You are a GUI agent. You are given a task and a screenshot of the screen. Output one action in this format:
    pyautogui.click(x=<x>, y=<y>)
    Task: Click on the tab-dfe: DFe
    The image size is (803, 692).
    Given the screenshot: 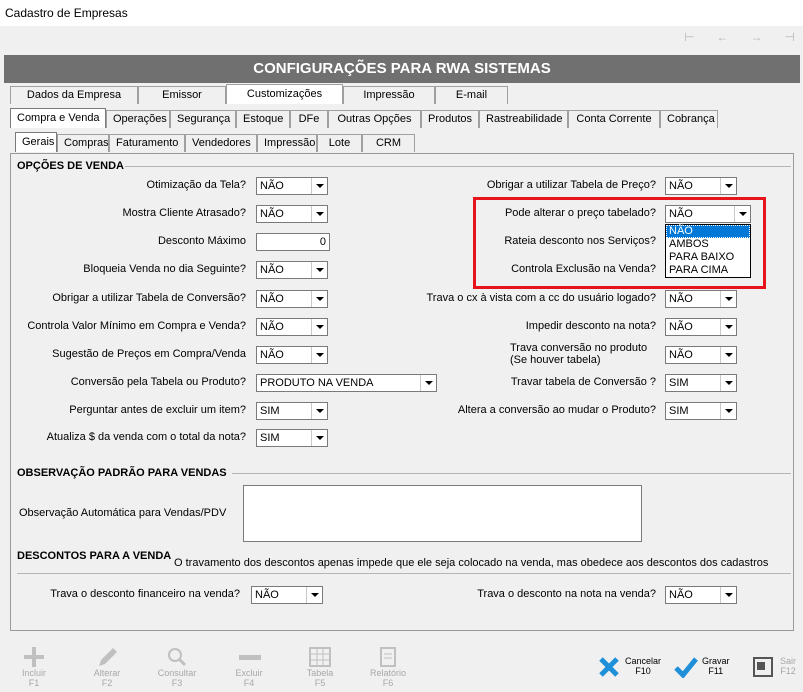 What is the action you would take?
    pyautogui.click(x=309, y=119)
    